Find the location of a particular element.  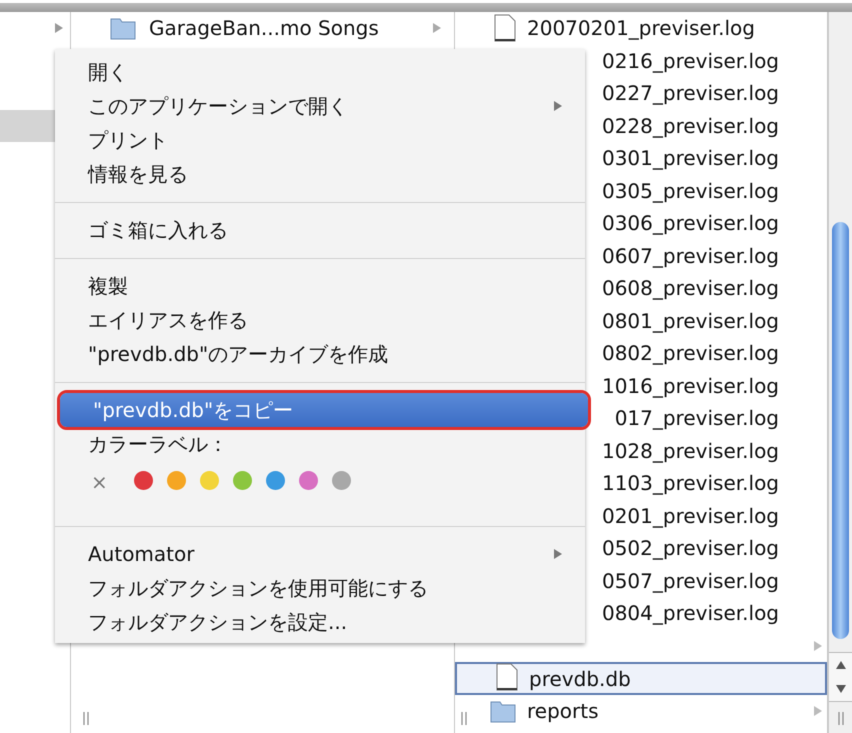

menu-item: このアプリケーションで開く is located at coordinates (320, 106).